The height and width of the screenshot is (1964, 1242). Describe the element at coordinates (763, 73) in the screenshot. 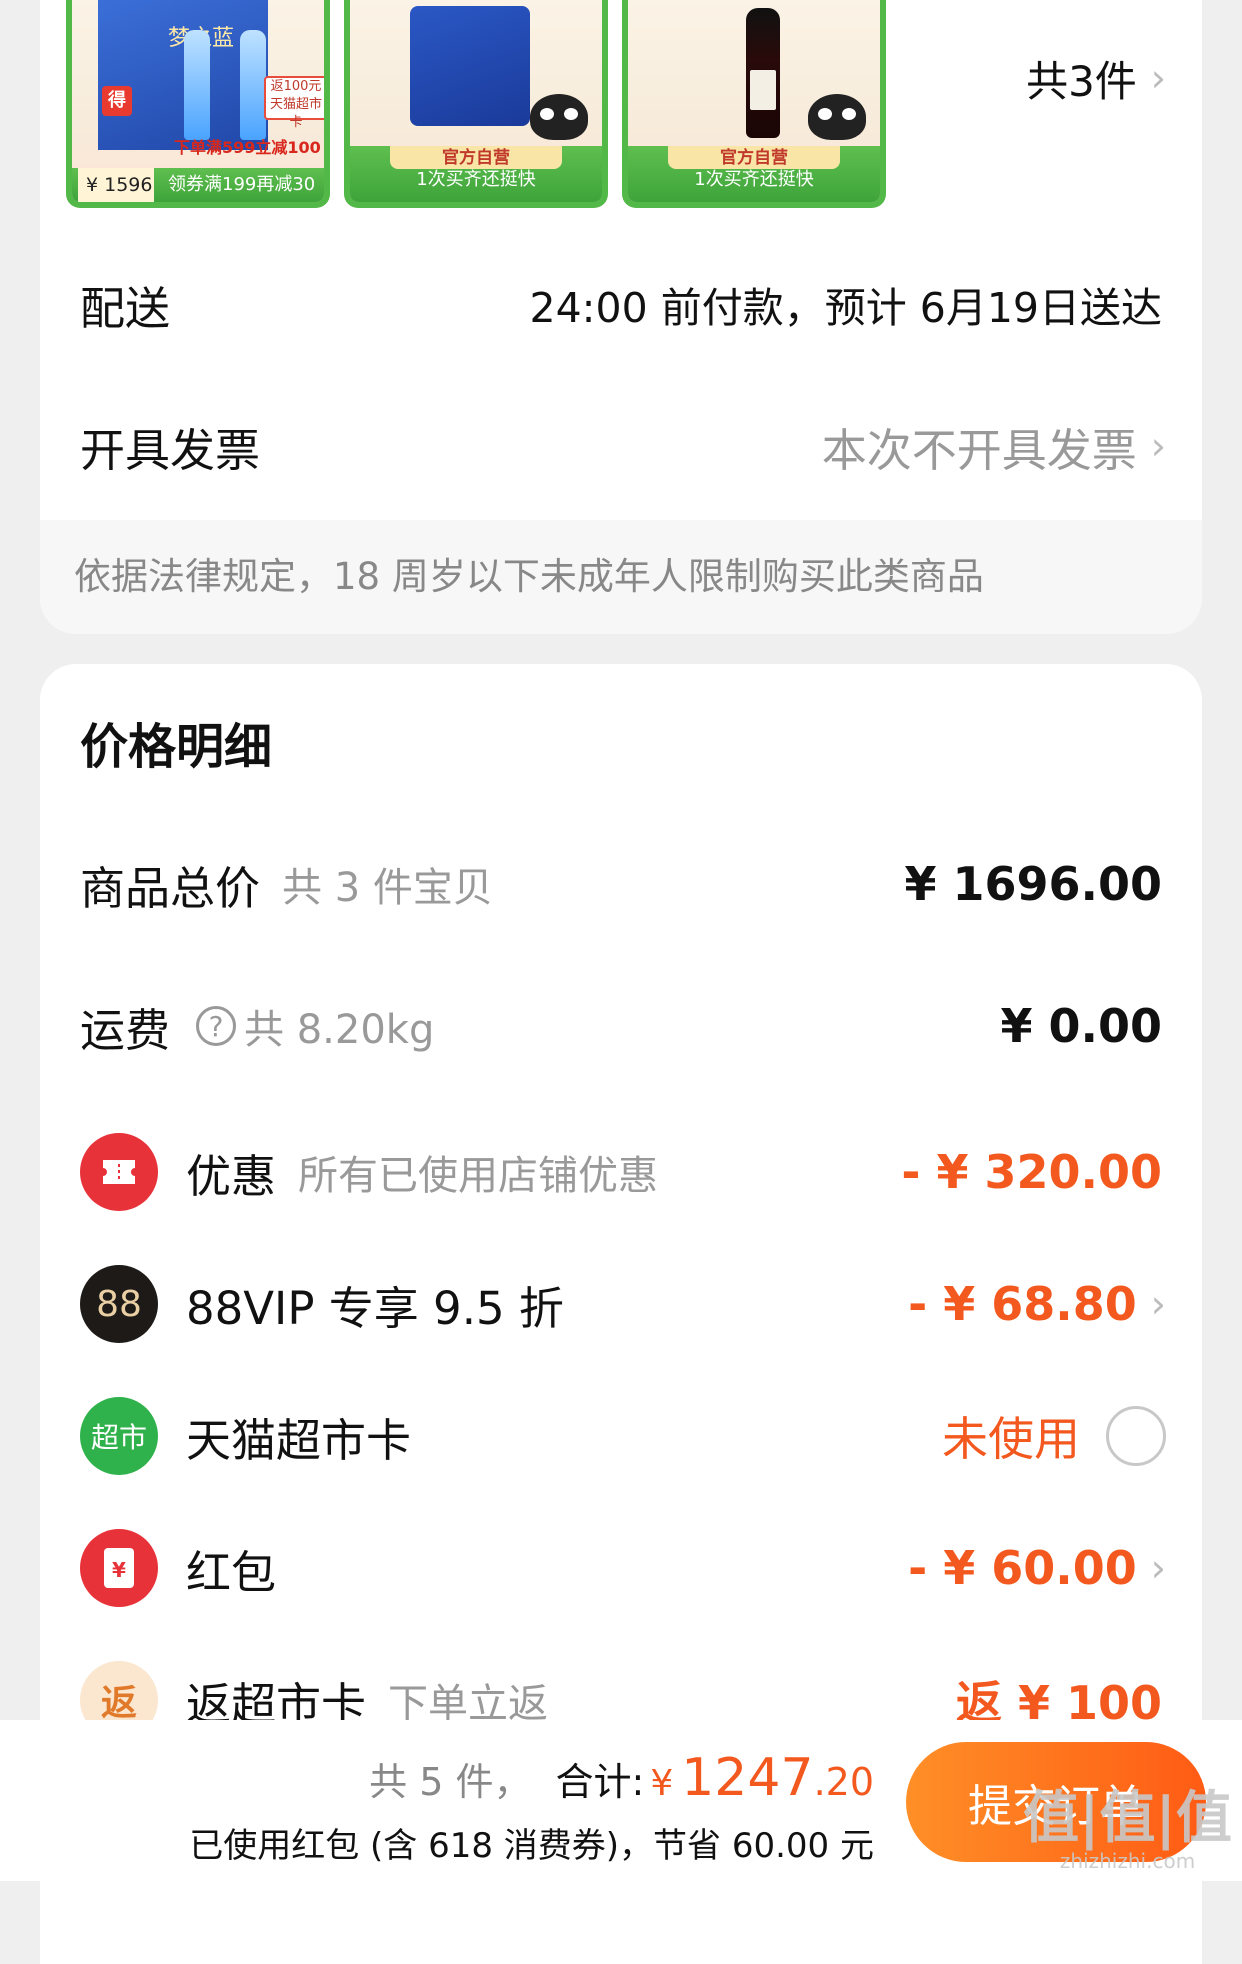

I see `wine-bottle-image` at that location.